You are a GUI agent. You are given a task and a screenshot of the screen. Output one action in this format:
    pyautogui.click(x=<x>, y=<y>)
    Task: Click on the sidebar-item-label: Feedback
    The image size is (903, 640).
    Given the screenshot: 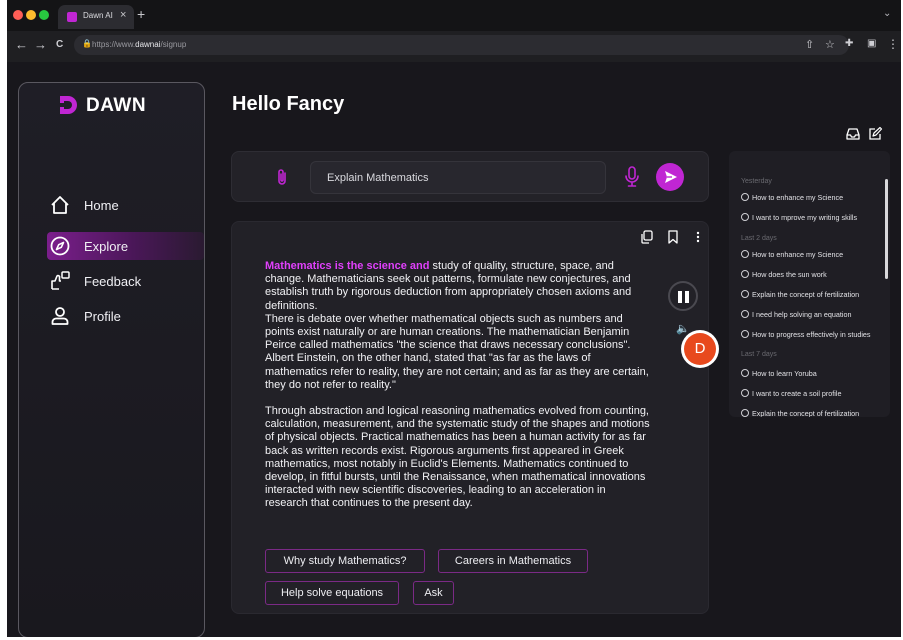 What is the action you would take?
    pyautogui.click(x=113, y=281)
    